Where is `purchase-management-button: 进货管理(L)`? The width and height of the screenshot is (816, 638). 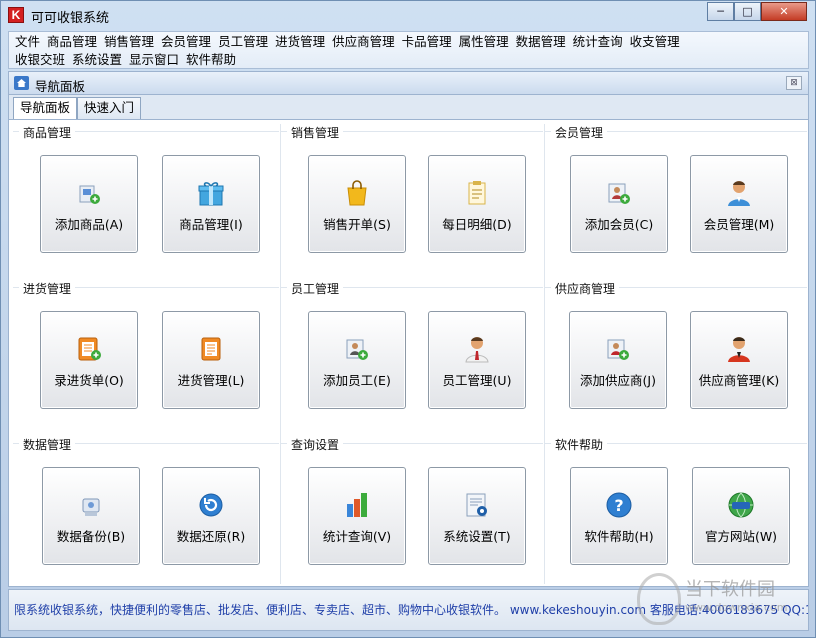
purchase-management-button: 进货管理(L) is located at coordinates (211, 360).